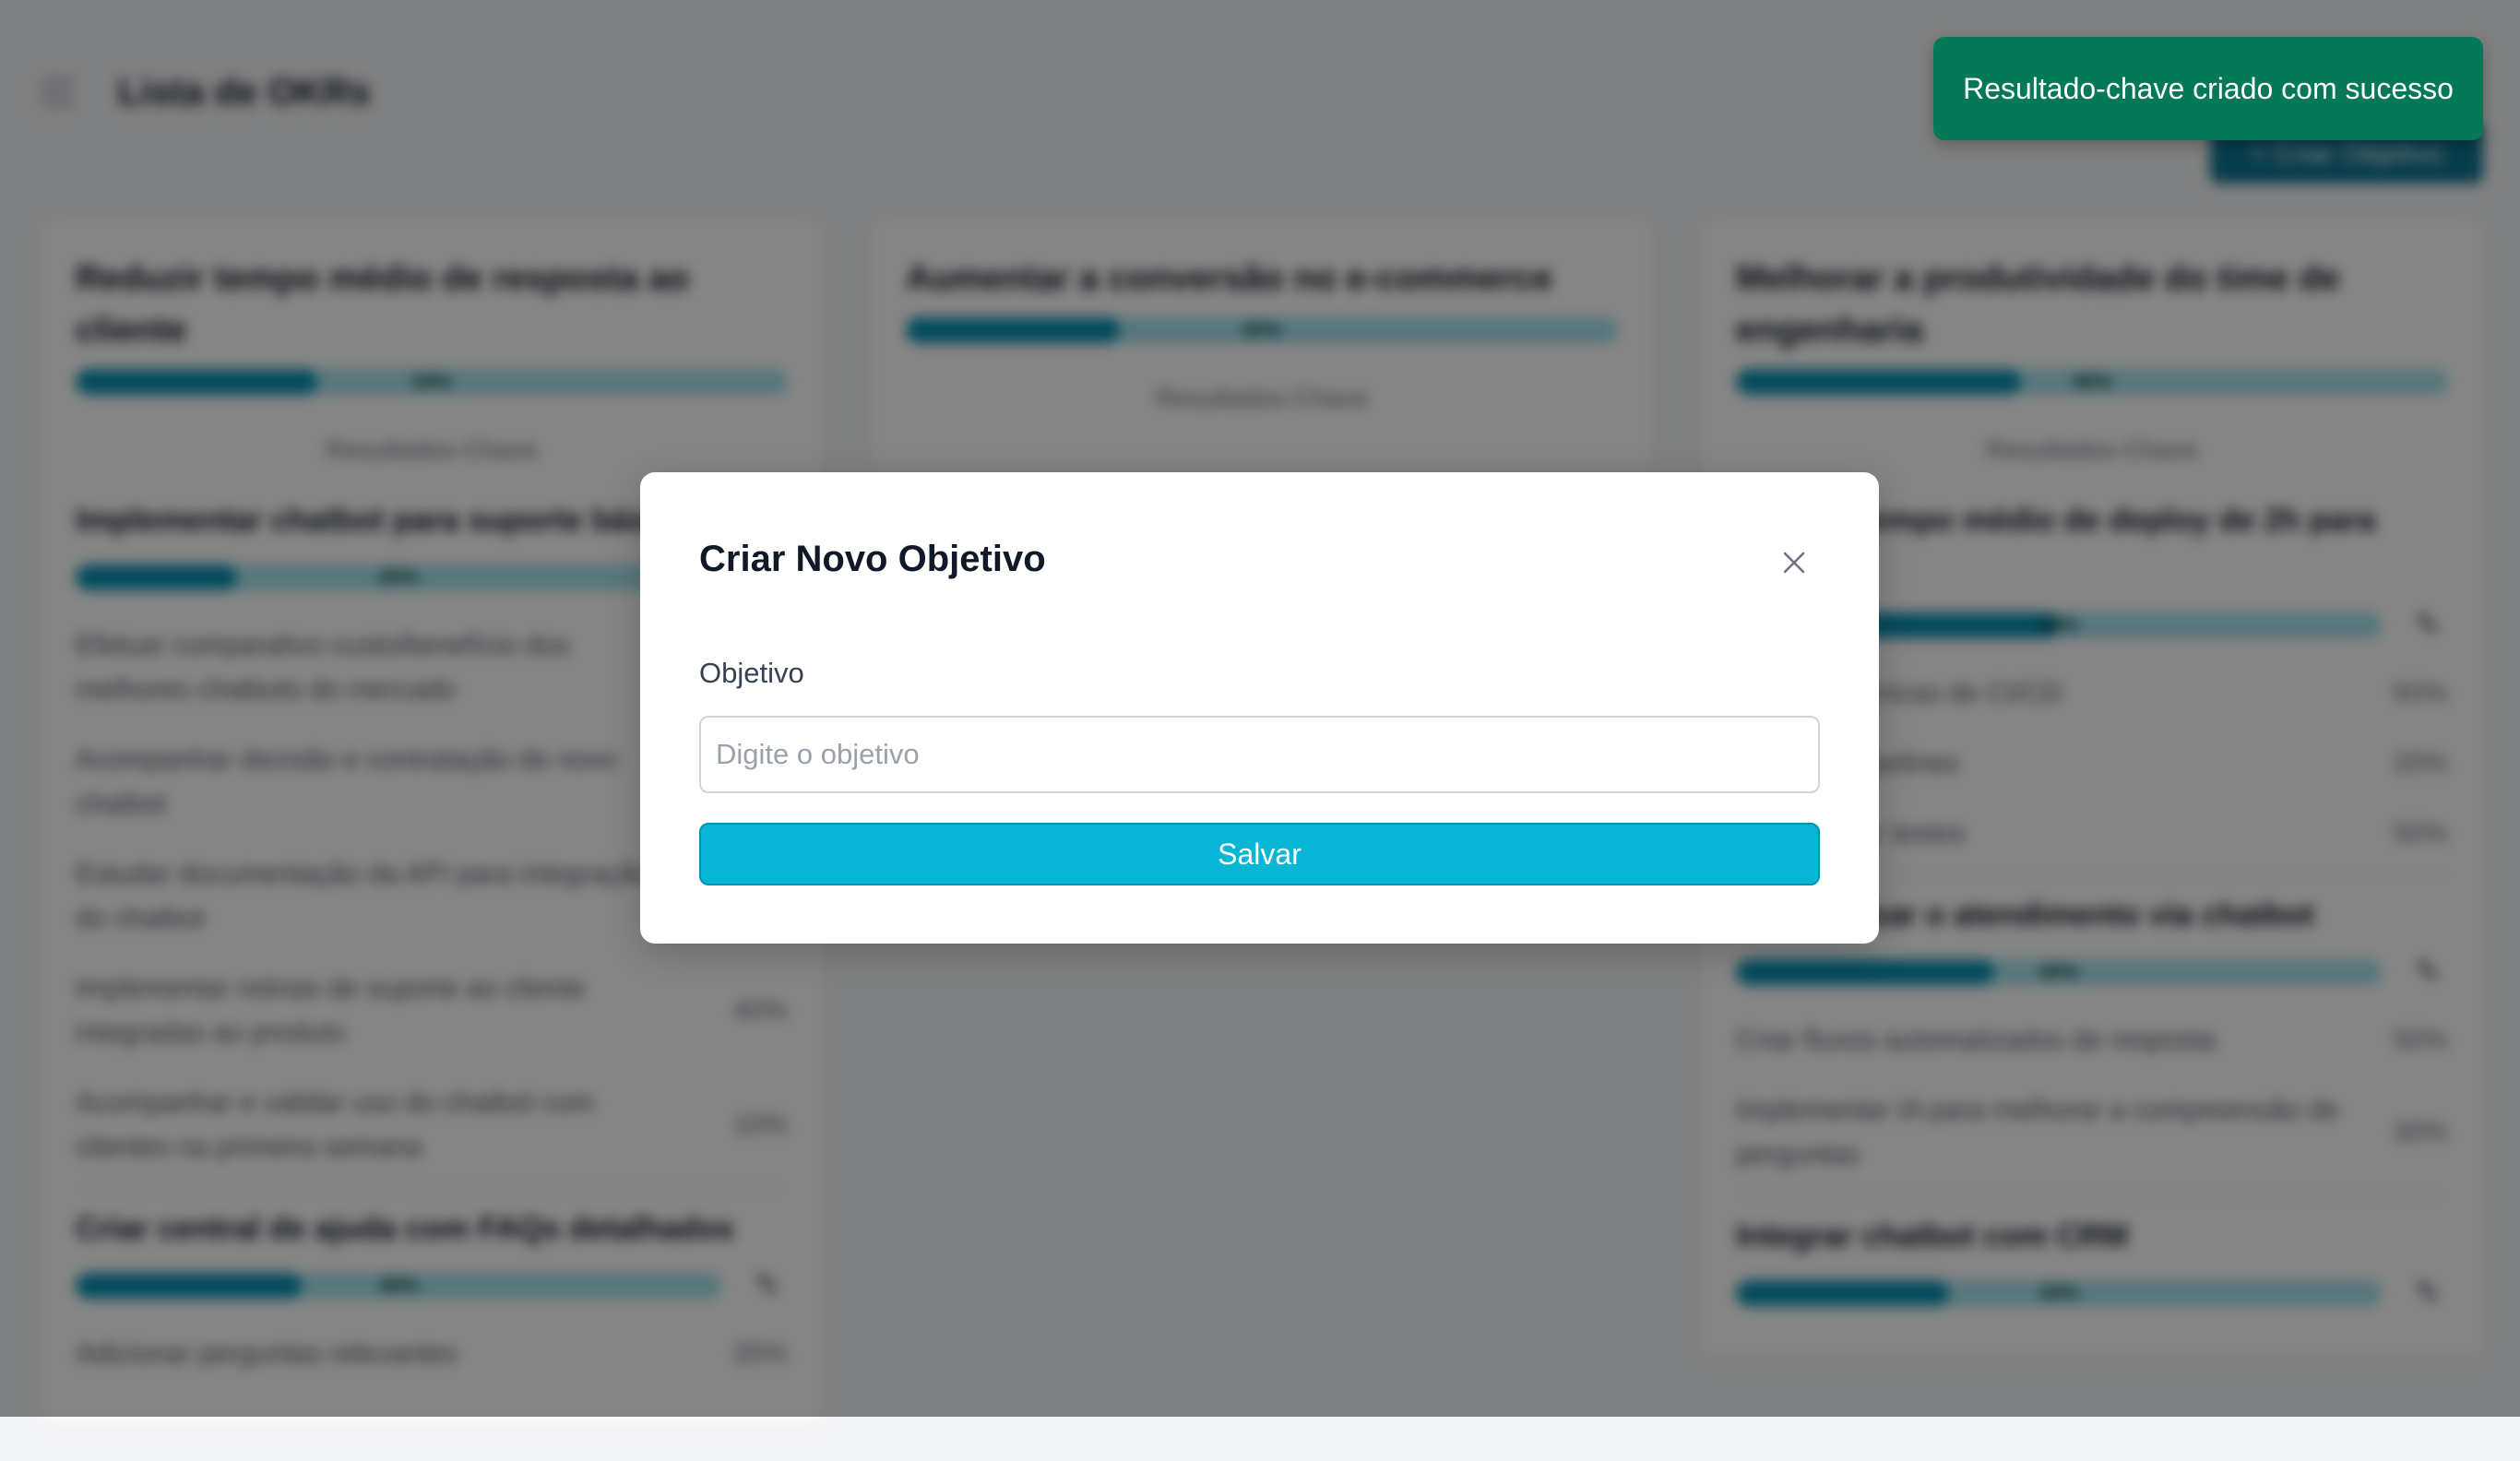  I want to click on objective-label: Objetivo, so click(751, 673).